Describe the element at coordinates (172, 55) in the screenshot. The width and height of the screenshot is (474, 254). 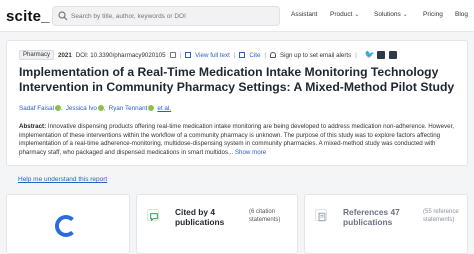
I see `copy-icon` at that location.